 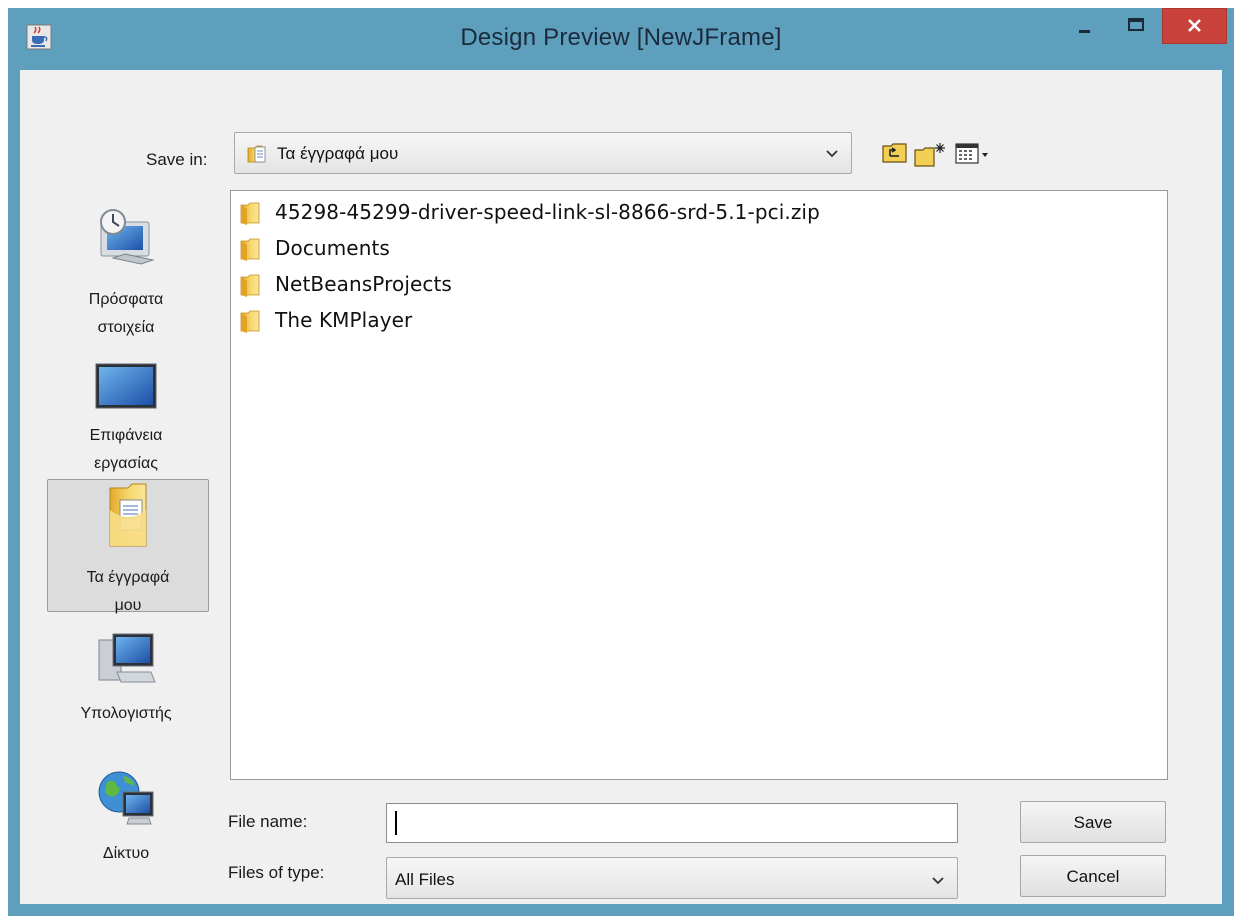 I want to click on close-icon, so click(x=1194, y=33).